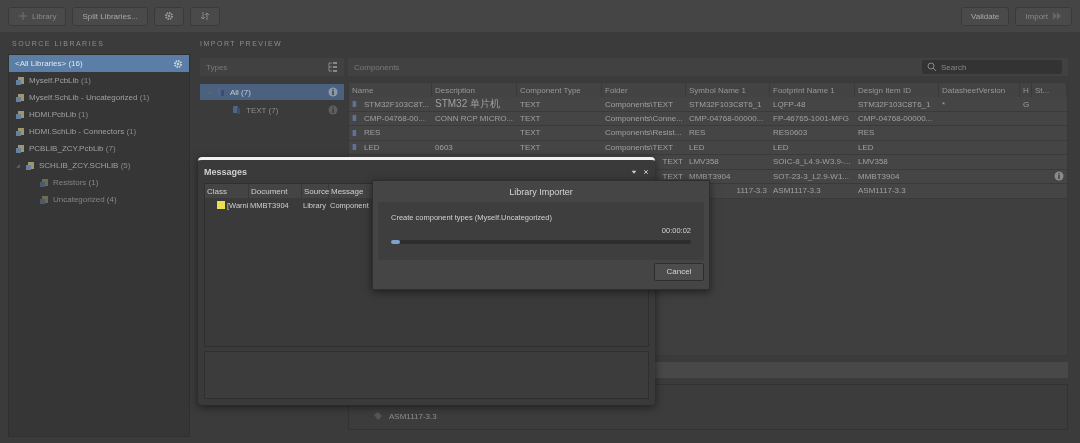 This screenshot has width=1080, height=443. I want to click on table-cell: 1117-3.3, so click(751, 191).